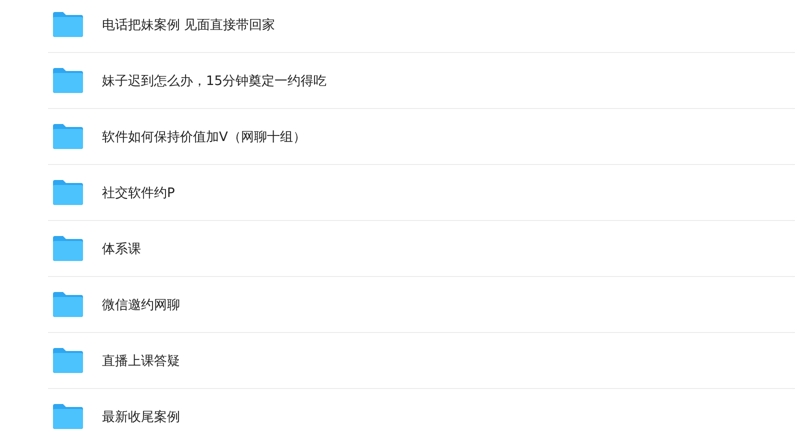 This screenshot has width=795, height=438. What do you see at coordinates (204, 137) in the screenshot?
I see `folder-name: 软件如何保持价值加V（网聊十组）` at bounding box center [204, 137].